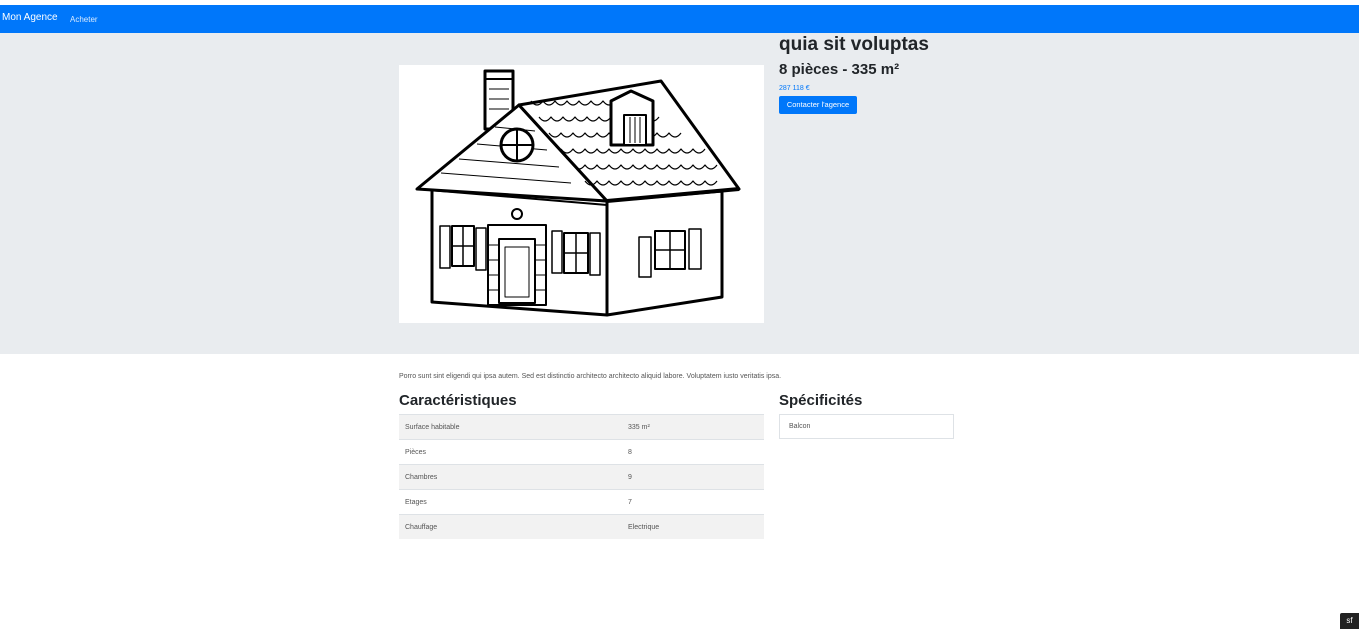 Image resolution: width=1359 pixels, height=629 pixels. I want to click on list-item: Balcon, so click(866, 426).